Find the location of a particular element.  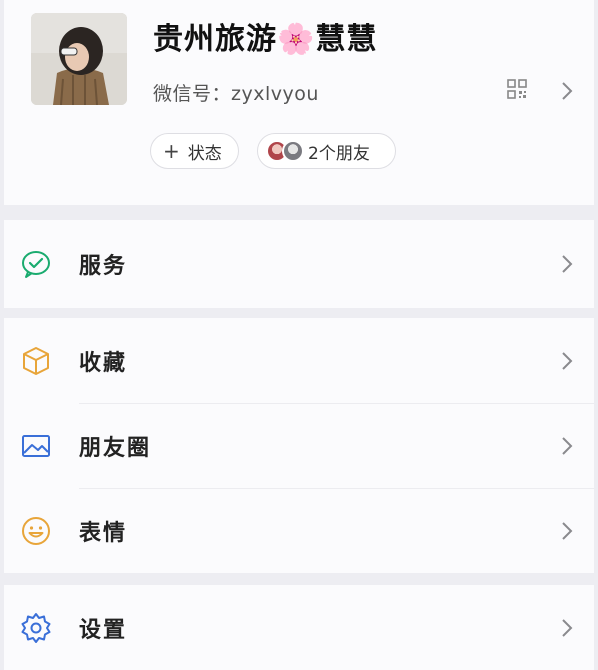

avatar-image is located at coordinates (79, 59).